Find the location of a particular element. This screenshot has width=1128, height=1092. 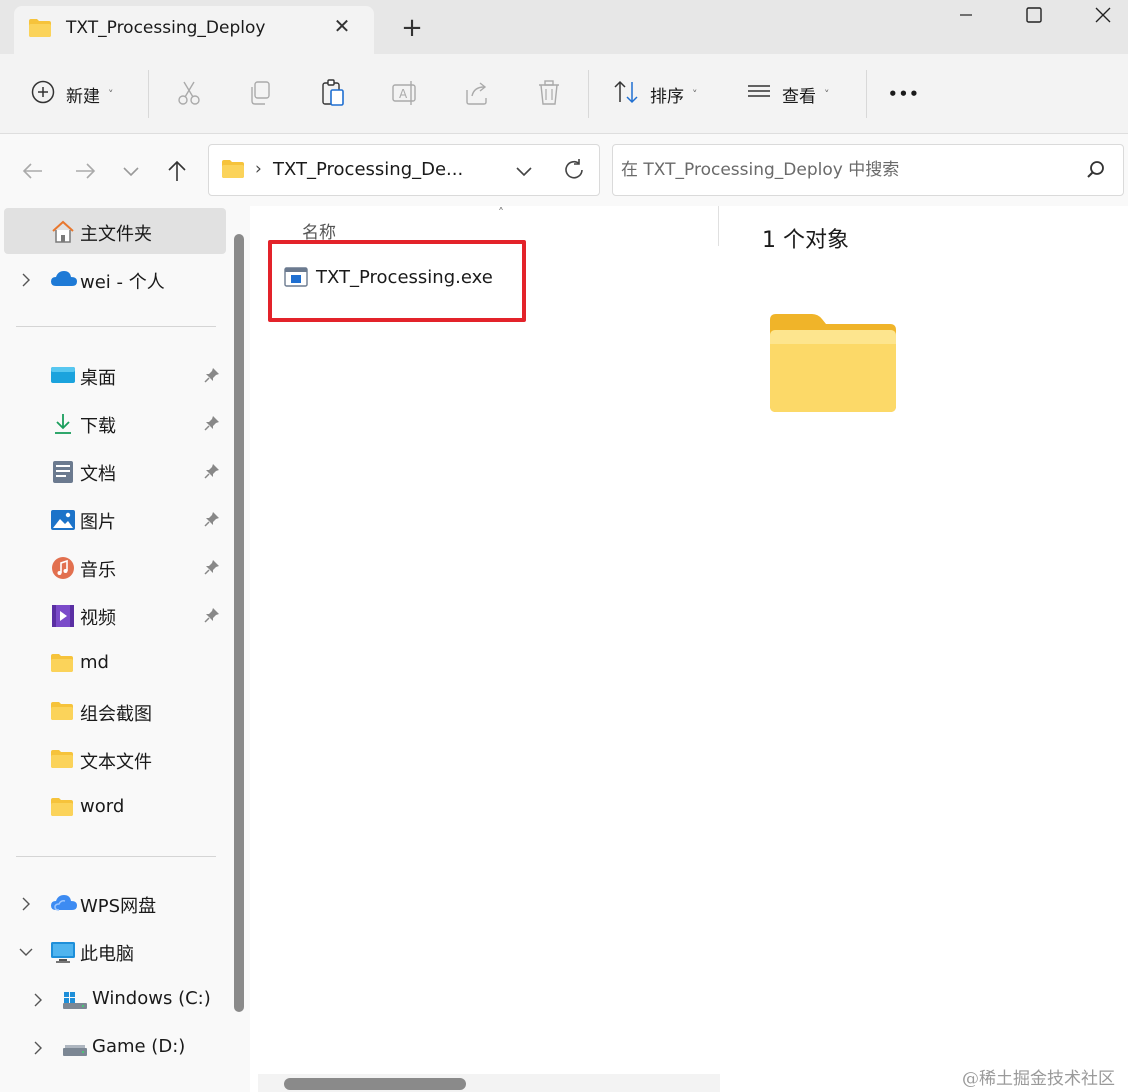

search-input is located at coordinates (841, 170).